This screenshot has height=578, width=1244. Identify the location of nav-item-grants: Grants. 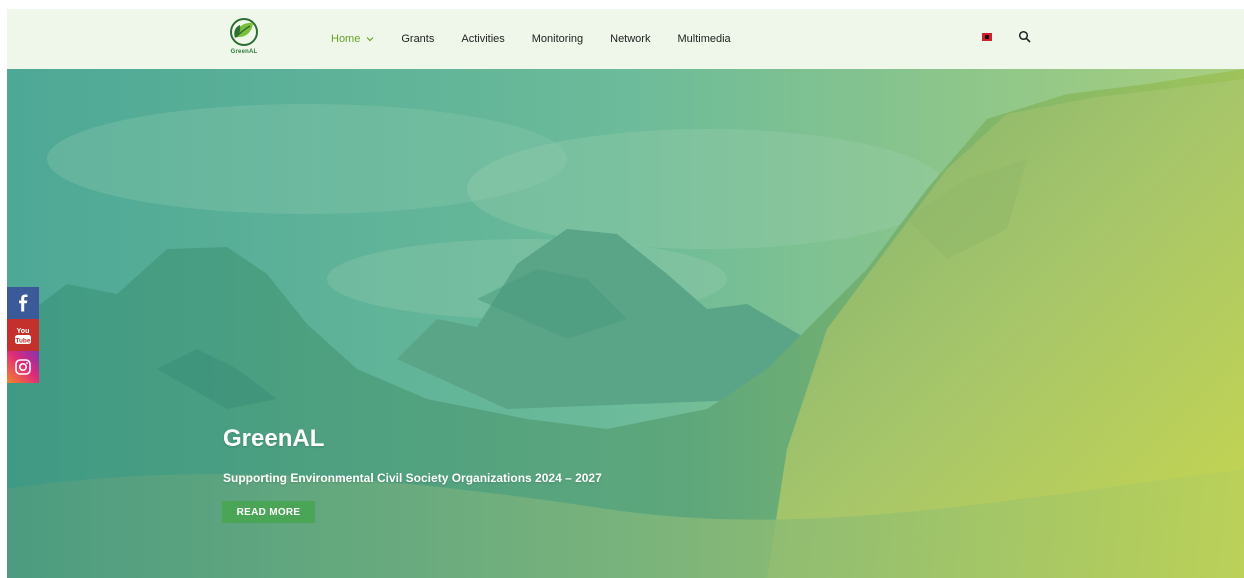
(417, 39).